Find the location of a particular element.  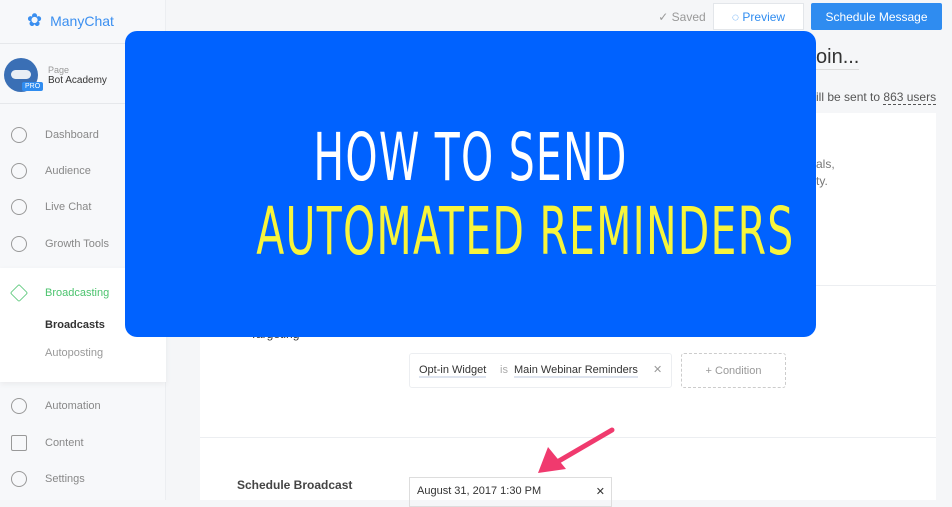

magnet-icon is located at coordinates (19, 244).